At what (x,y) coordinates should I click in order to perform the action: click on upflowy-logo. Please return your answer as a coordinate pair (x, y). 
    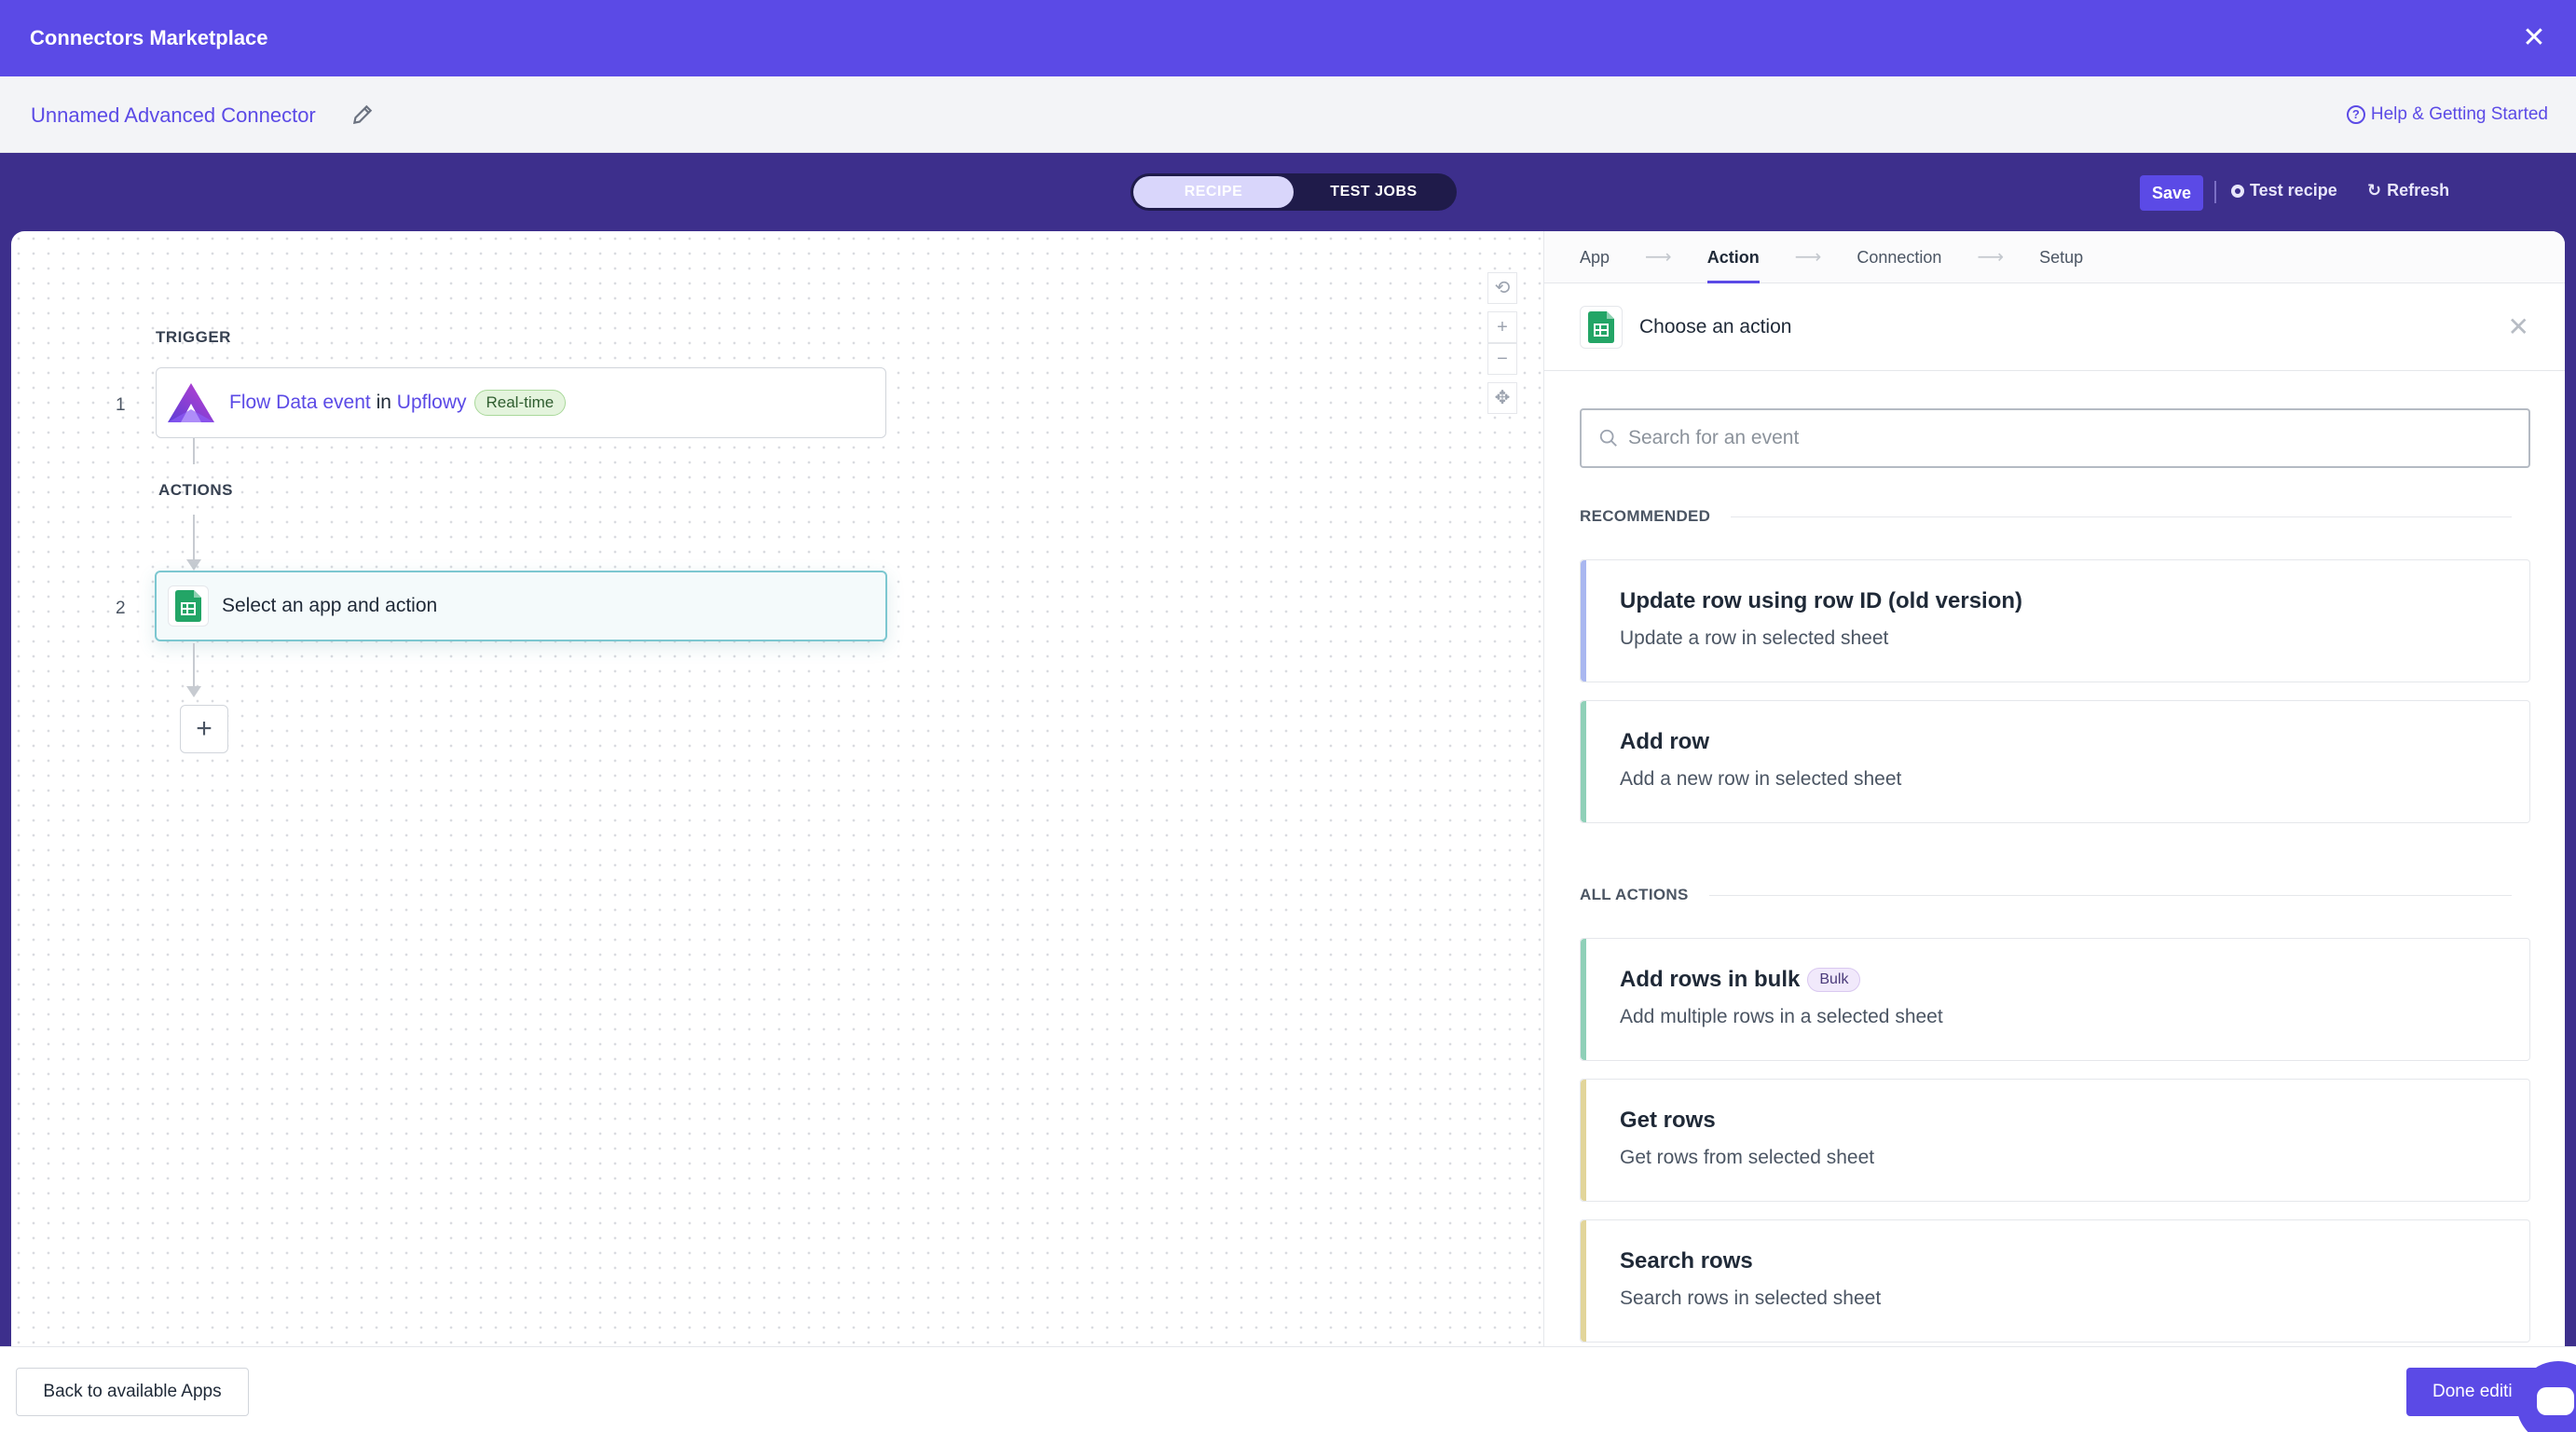
    Looking at the image, I should click on (191, 402).